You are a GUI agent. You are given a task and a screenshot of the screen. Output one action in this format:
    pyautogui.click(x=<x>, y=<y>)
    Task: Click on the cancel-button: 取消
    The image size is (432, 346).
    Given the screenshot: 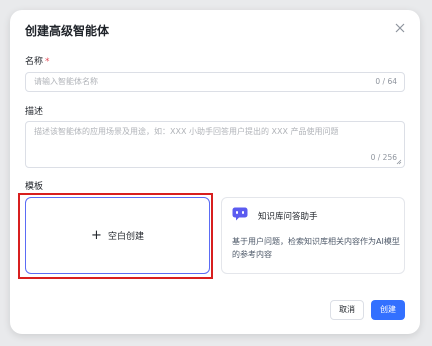 What is the action you would take?
    pyautogui.click(x=347, y=310)
    